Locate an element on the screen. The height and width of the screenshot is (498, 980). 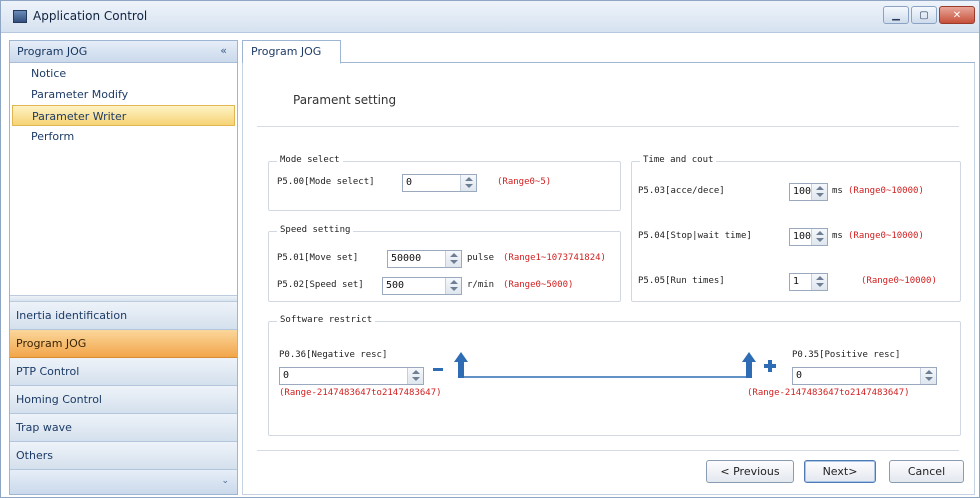
maximize-button: ▢ is located at coordinates (924, 15).